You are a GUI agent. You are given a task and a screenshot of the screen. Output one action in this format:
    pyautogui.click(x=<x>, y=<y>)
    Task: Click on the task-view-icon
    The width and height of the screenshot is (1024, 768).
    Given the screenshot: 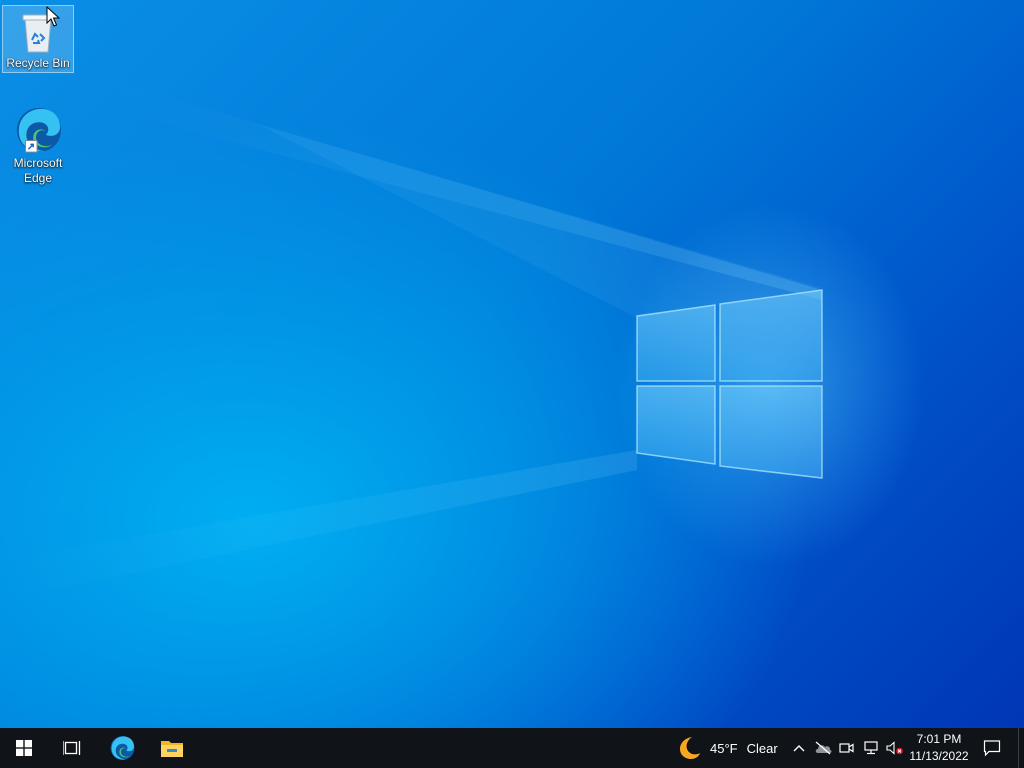 What is the action you would take?
    pyautogui.click(x=72, y=748)
    